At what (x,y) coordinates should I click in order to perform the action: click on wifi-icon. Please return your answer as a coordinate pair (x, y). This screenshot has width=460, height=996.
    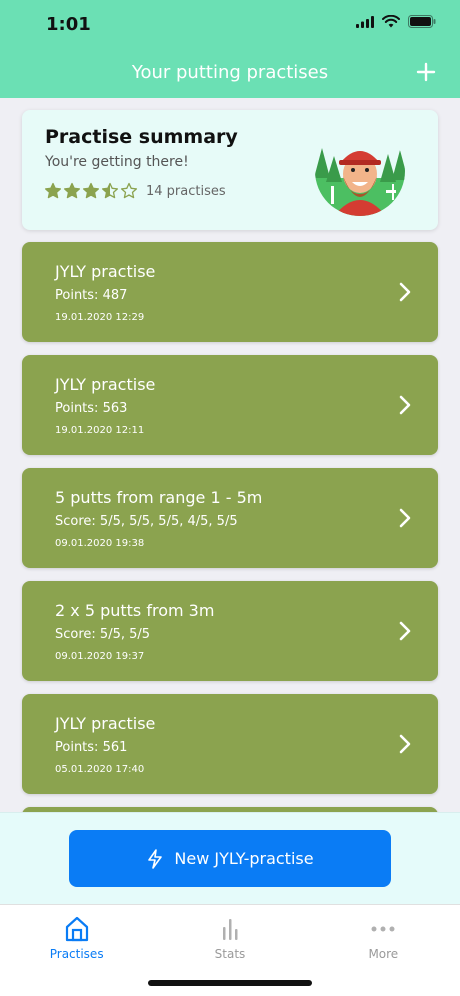
    Looking at the image, I should click on (391, 21).